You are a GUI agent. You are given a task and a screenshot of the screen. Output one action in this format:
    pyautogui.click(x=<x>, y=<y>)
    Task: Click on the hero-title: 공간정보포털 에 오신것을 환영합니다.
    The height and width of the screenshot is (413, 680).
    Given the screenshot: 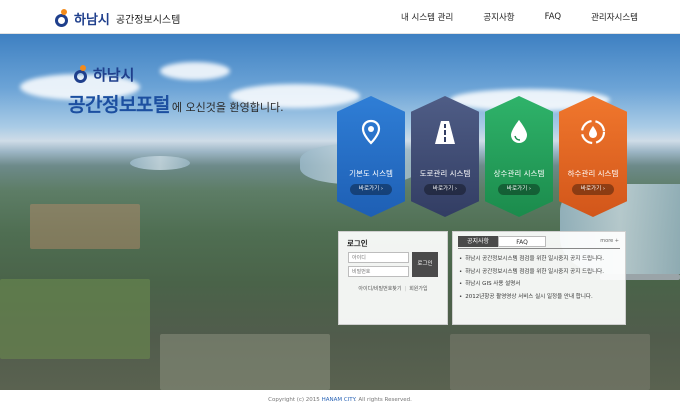 What is the action you would take?
    pyautogui.click(x=176, y=103)
    